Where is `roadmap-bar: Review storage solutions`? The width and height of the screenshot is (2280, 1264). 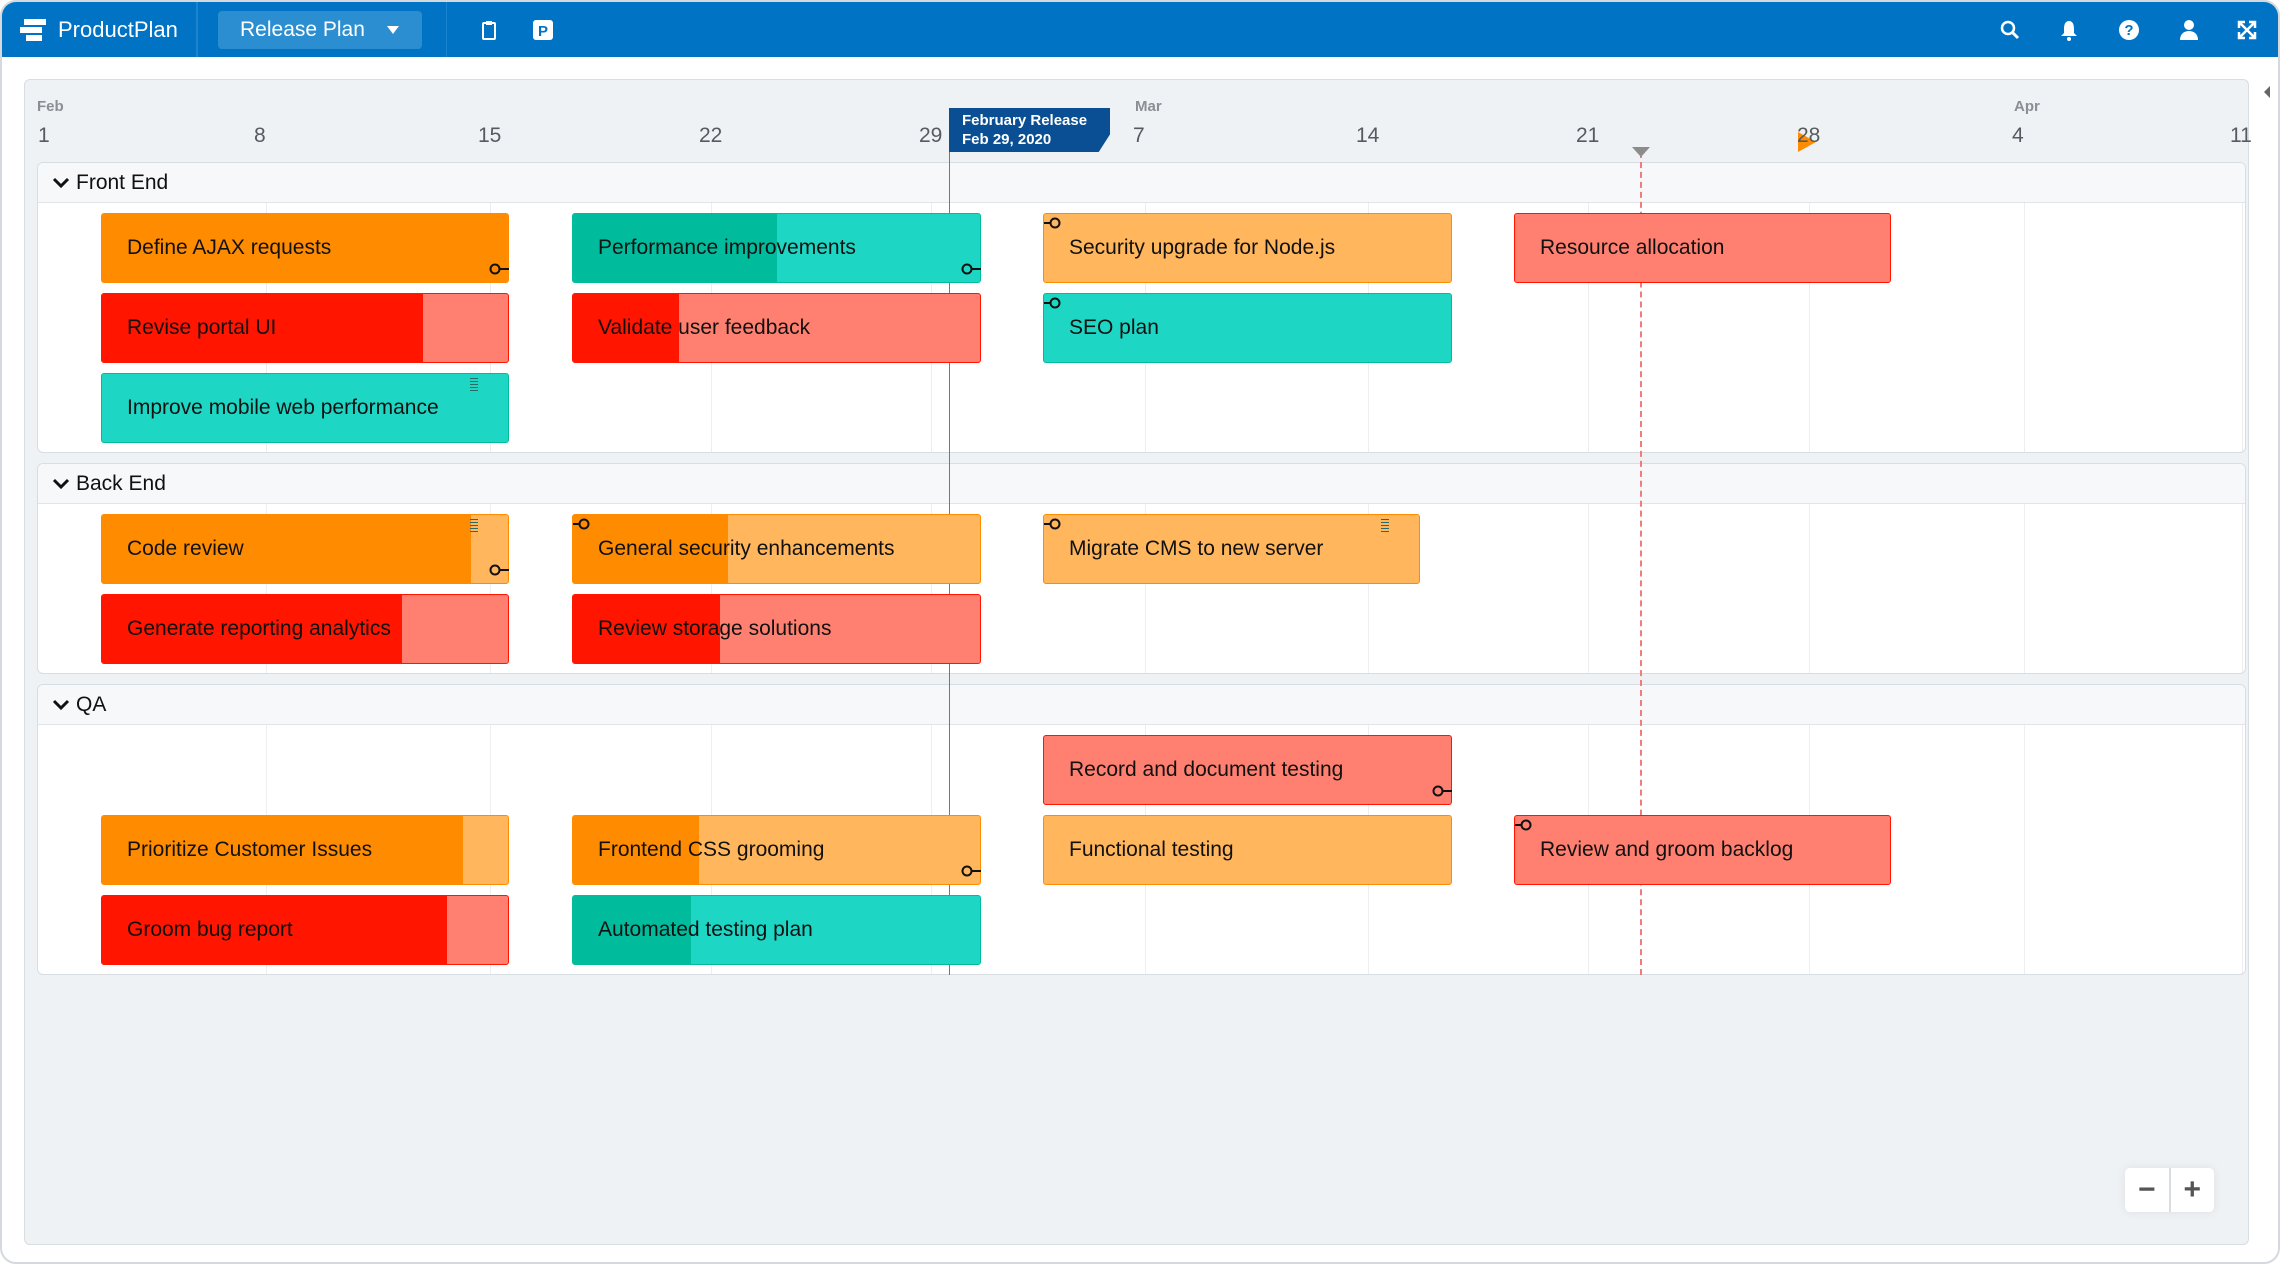
roadmap-bar: Review storage solutions is located at coordinates (776, 629).